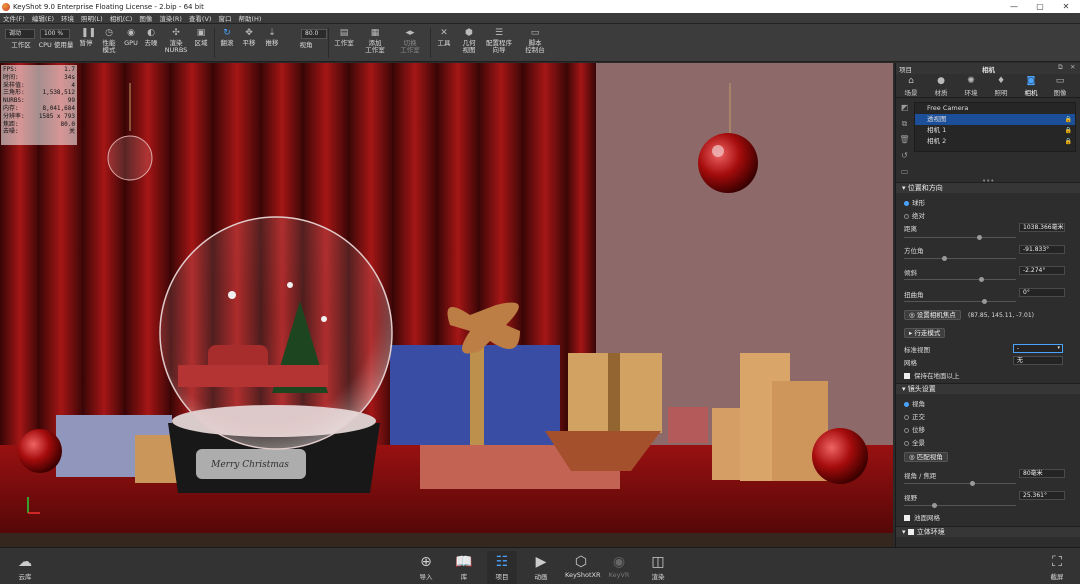 This screenshot has width=1080, height=584. I want to click on region-button: ▣ 区域, so click(201, 36).